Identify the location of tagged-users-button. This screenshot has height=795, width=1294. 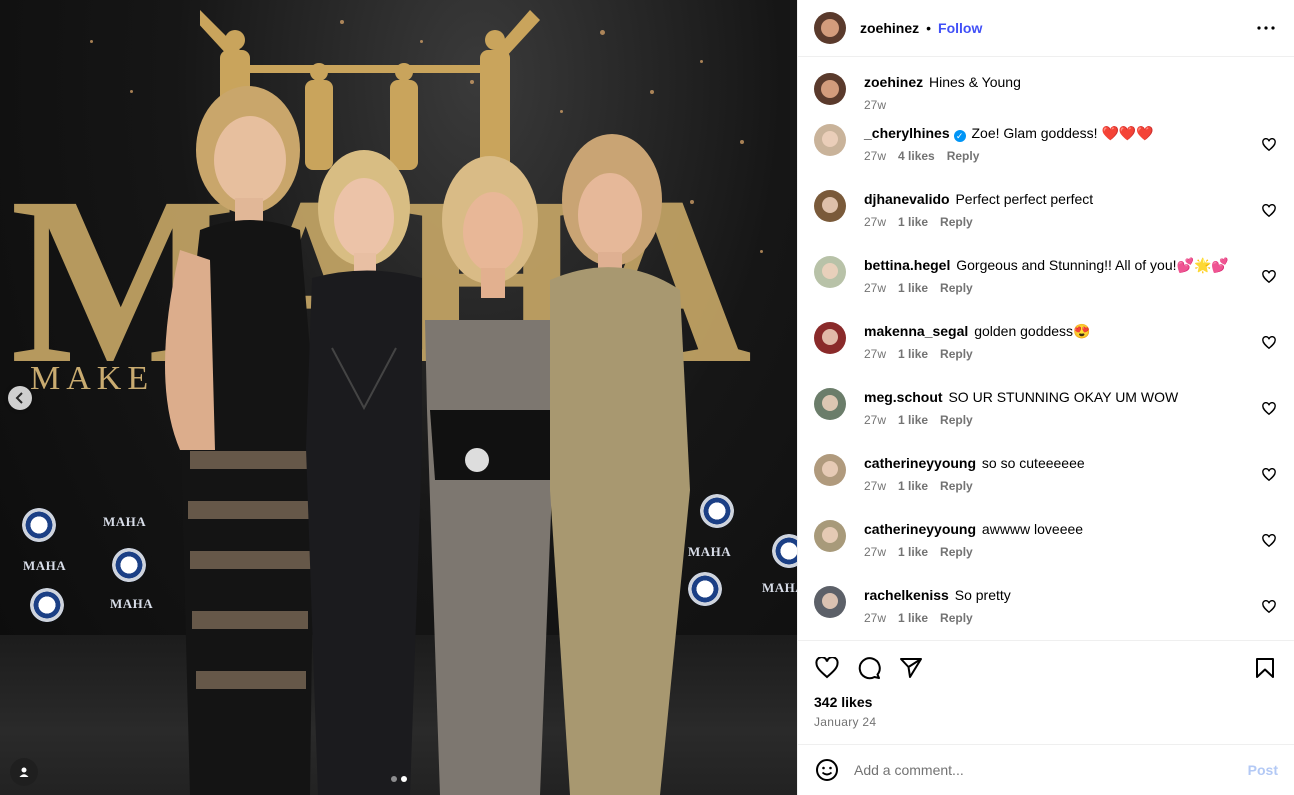
(24, 772).